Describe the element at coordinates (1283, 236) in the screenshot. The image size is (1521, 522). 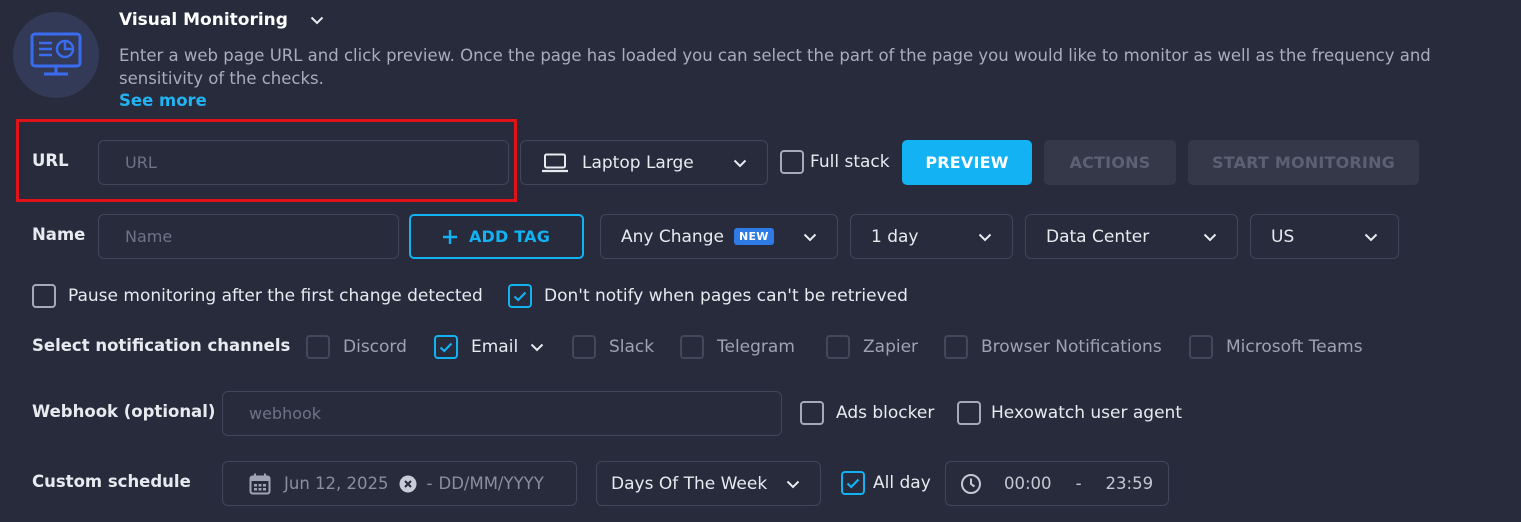
I see `region-value: US` at that location.